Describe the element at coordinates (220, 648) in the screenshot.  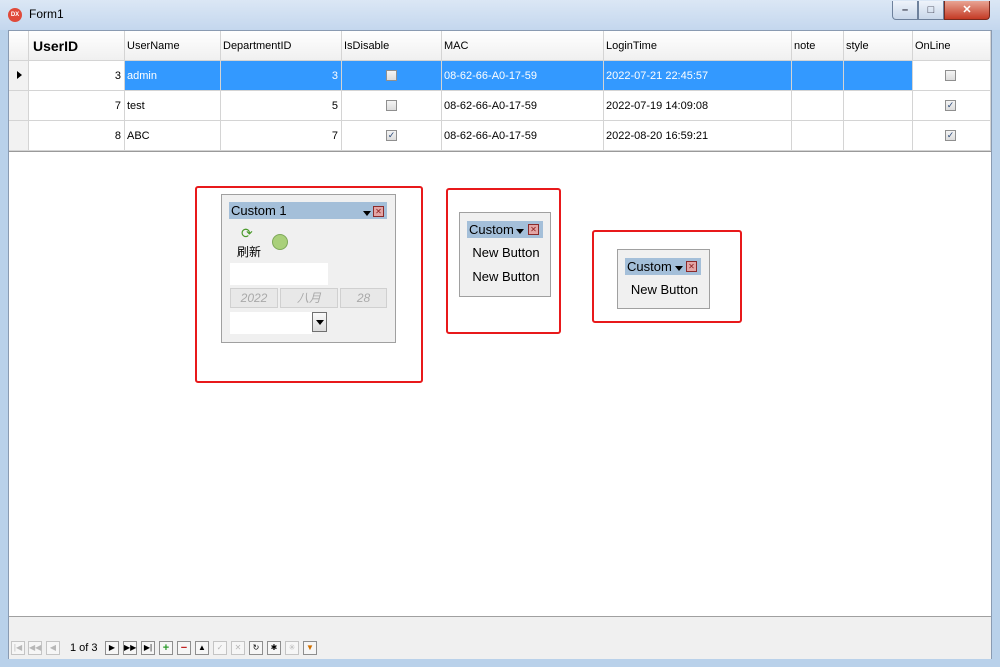
I see `post-icon: ✓` at that location.